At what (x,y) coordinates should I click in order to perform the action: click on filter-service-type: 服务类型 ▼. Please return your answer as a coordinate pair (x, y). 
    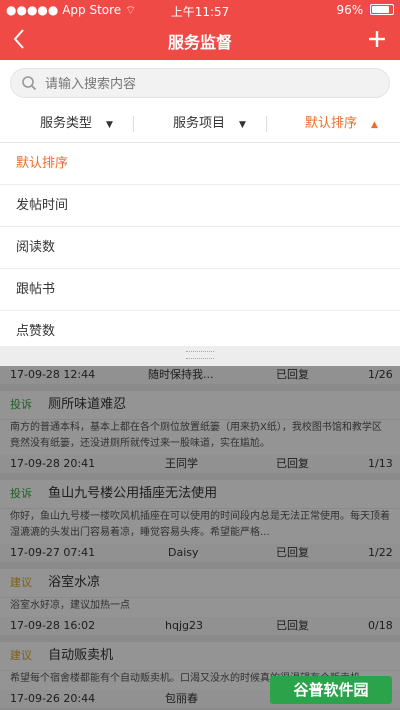
    Looking at the image, I should click on (76, 124).